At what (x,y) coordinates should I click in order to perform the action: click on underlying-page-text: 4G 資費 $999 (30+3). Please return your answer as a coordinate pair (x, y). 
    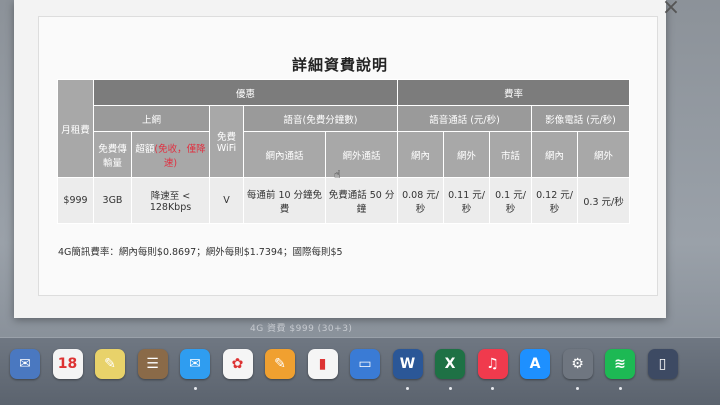
    Looking at the image, I should click on (301, 329).